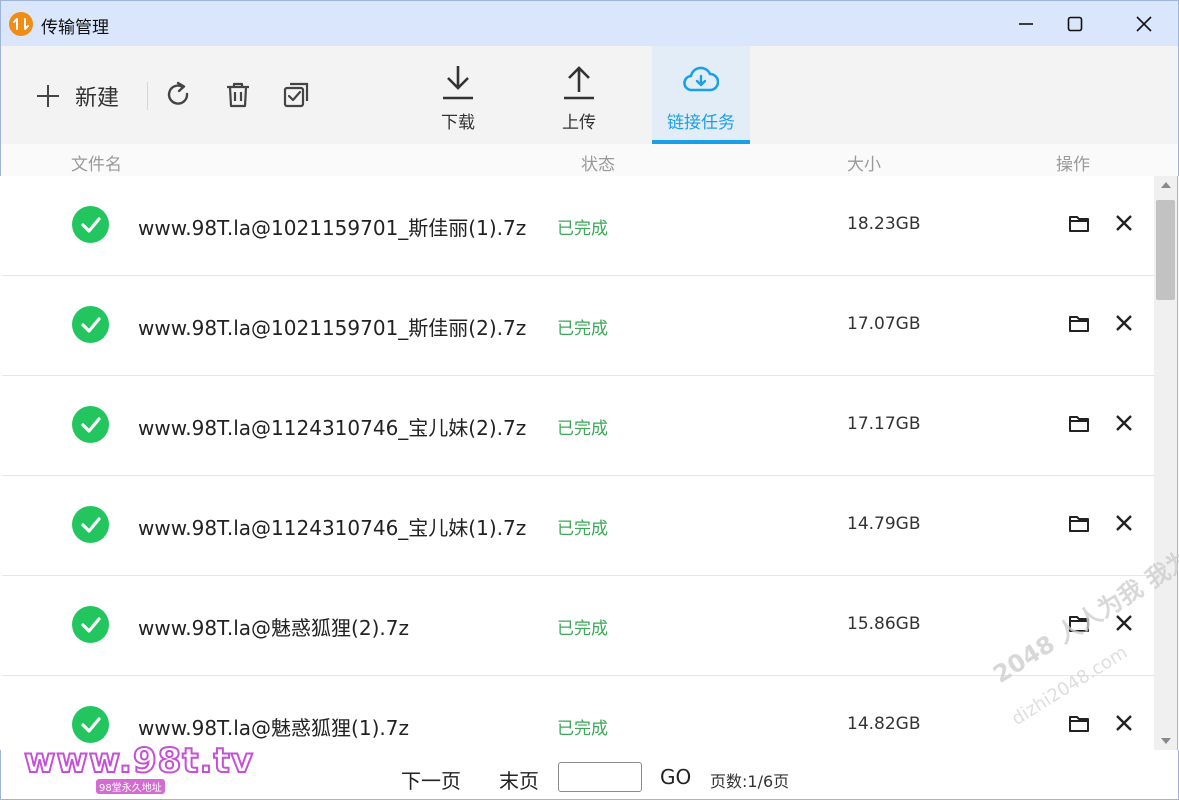 The height and width of the screenshot is (800, 1179). I want to click on minimize-icon, so click(1026, 24).